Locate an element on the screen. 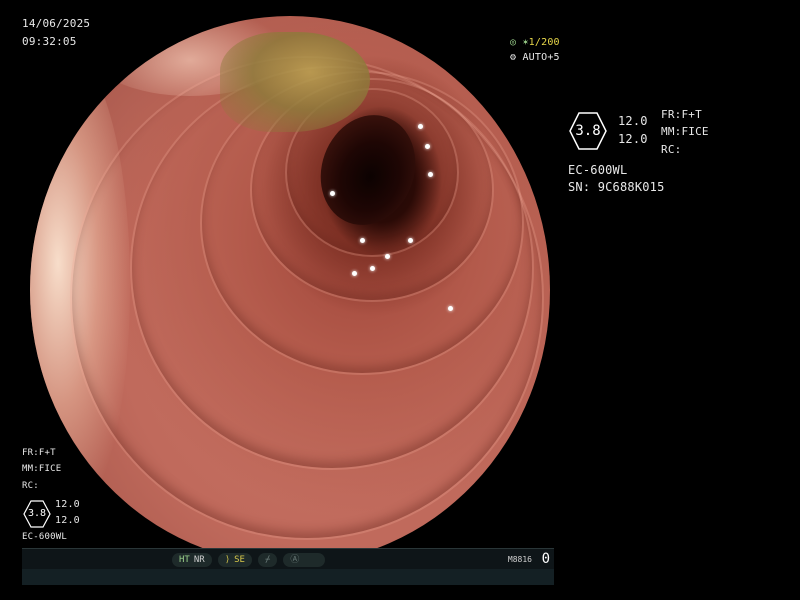  rc-label: RC: is located at coordinates (671, 149).